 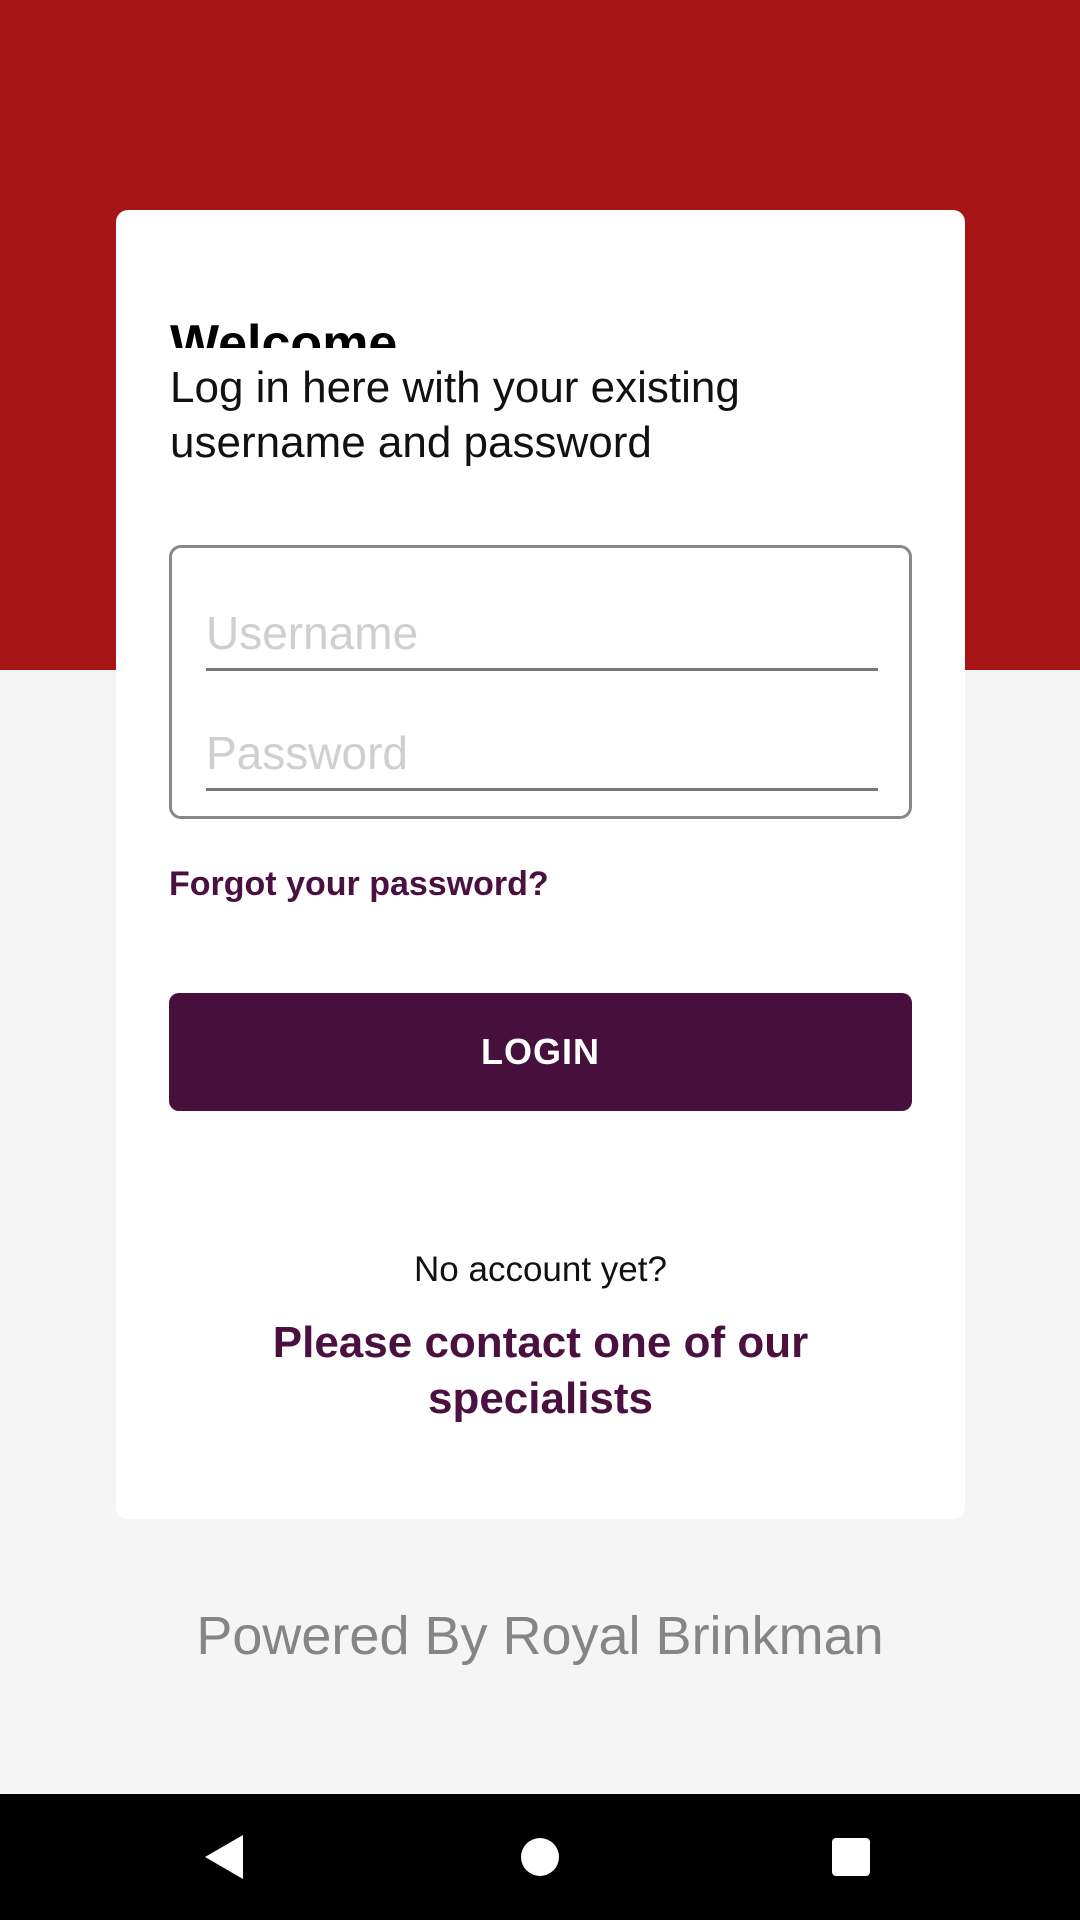 I want to click on credentials-box, so click(x=540, y=682).